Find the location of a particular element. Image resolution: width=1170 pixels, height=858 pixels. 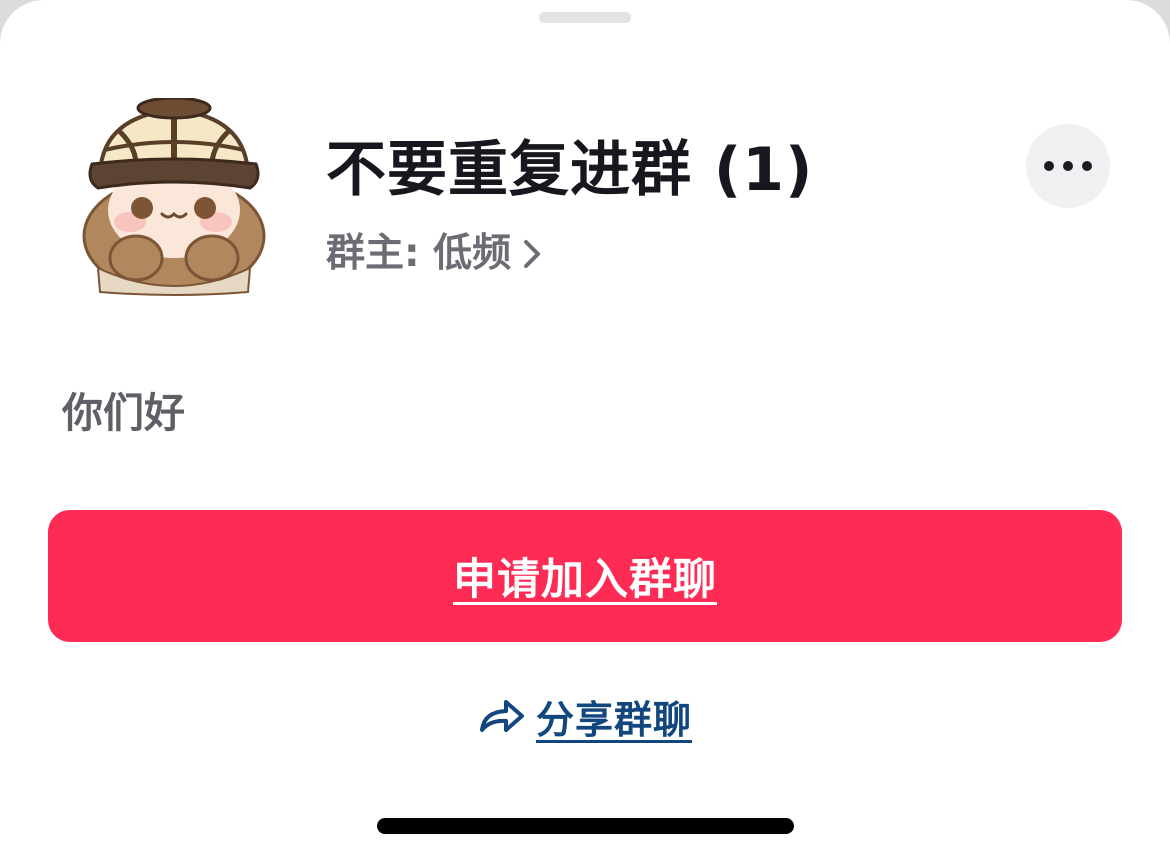

group-description: 你们好 is located at coordinates (123, 413).